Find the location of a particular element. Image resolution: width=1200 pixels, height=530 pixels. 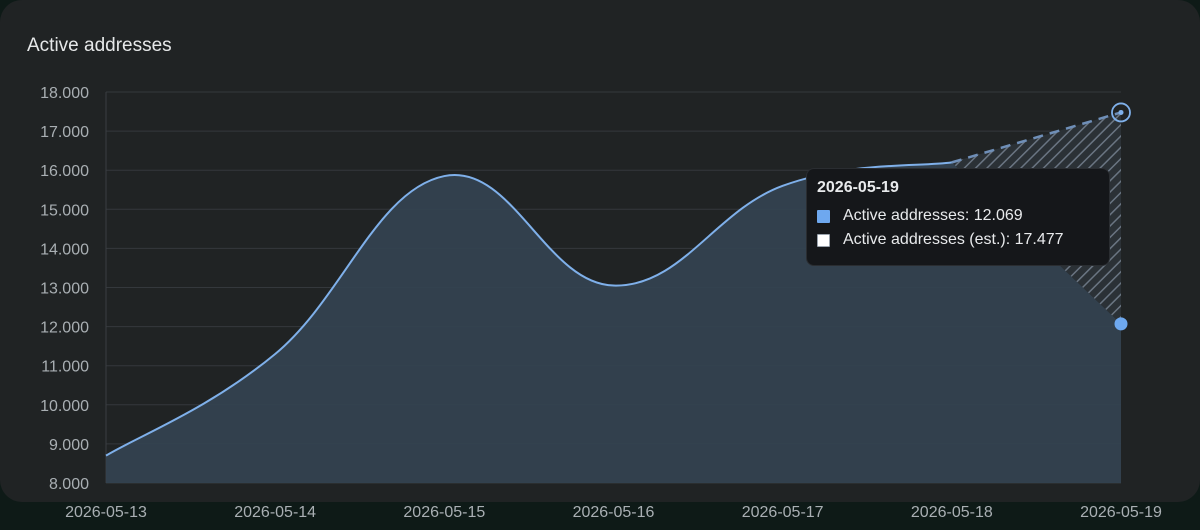

tooltip-row-label: Active addresses (est.): 17.477 is located at coordinates (953, 239).